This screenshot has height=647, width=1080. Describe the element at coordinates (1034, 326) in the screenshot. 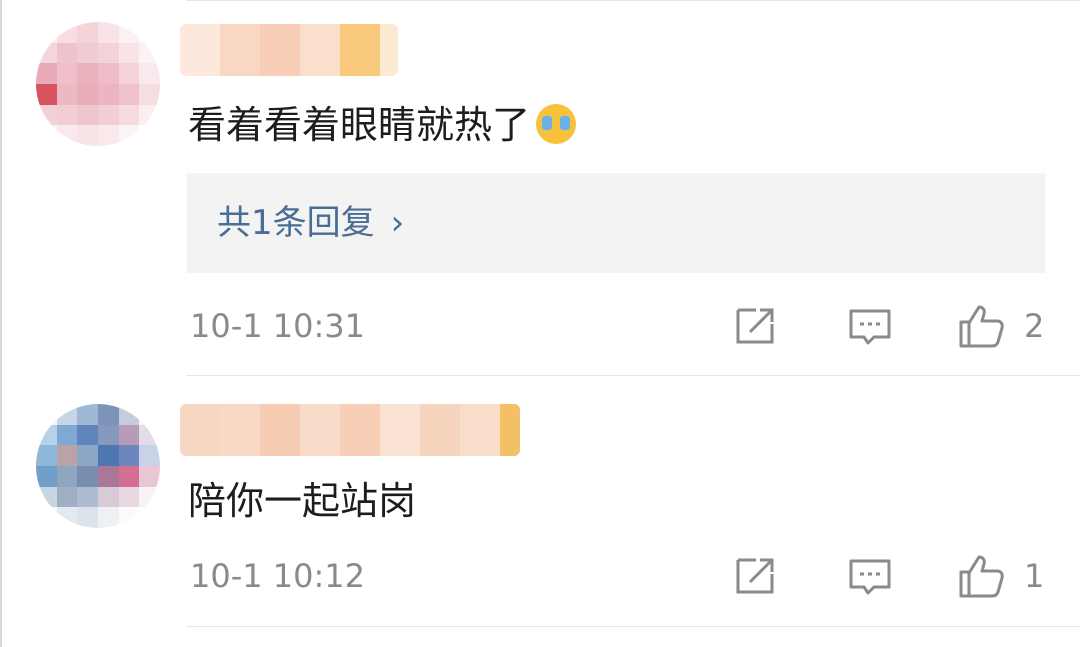

I see `like-count: 2` at that location.